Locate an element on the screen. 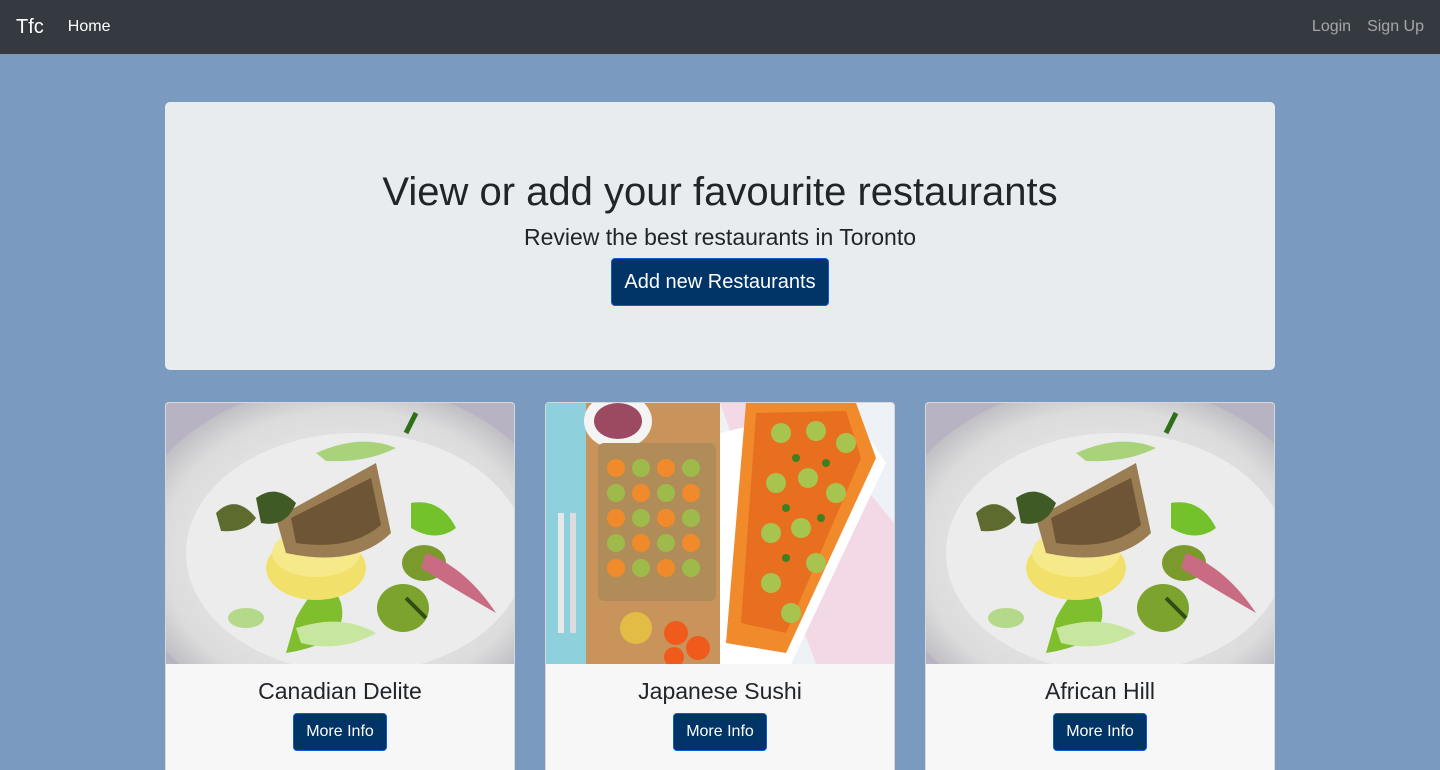  hero-title: View or add your favourite restaurants is located at coordinates (720, 192).